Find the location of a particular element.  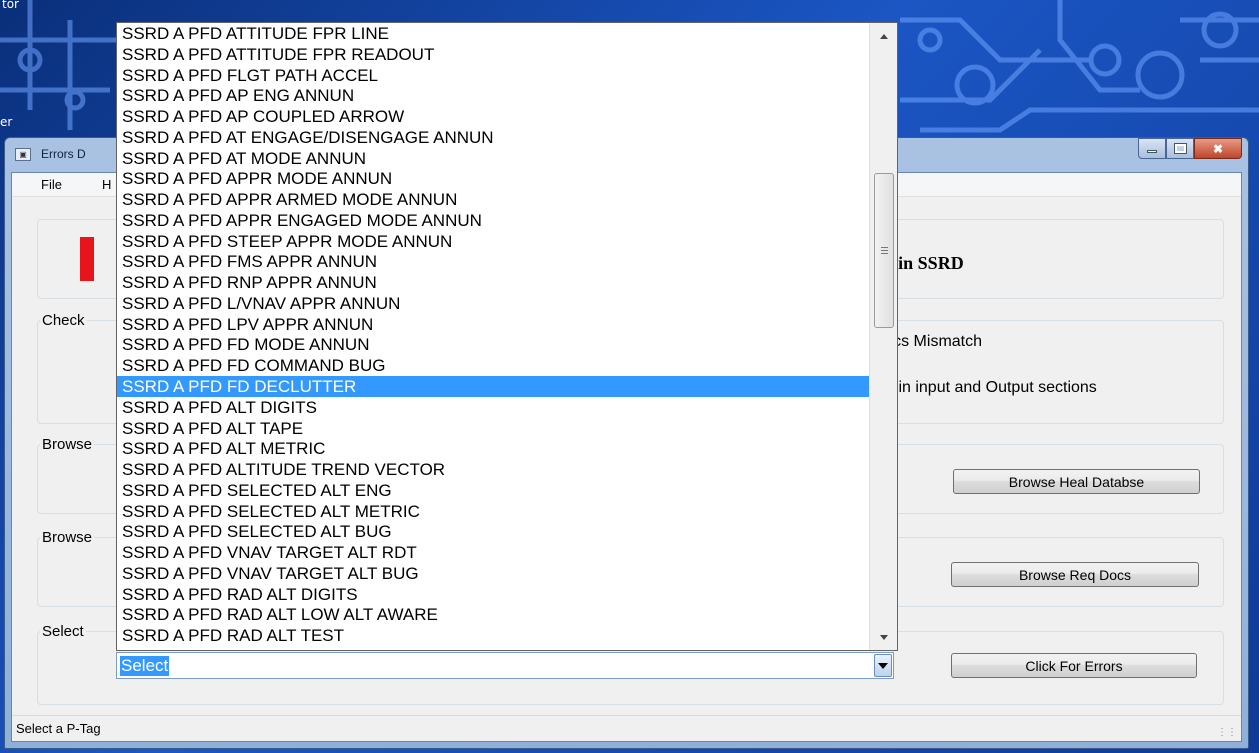

scroll-down-button is located at coordinates (883, 637).